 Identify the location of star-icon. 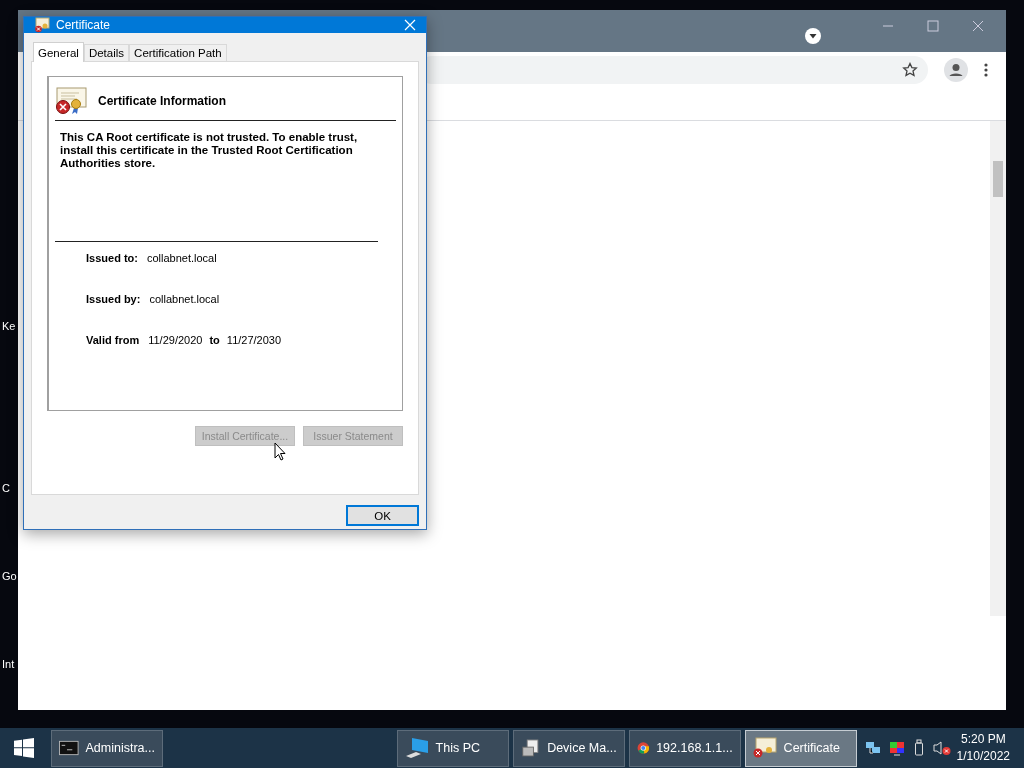
(910, 70).